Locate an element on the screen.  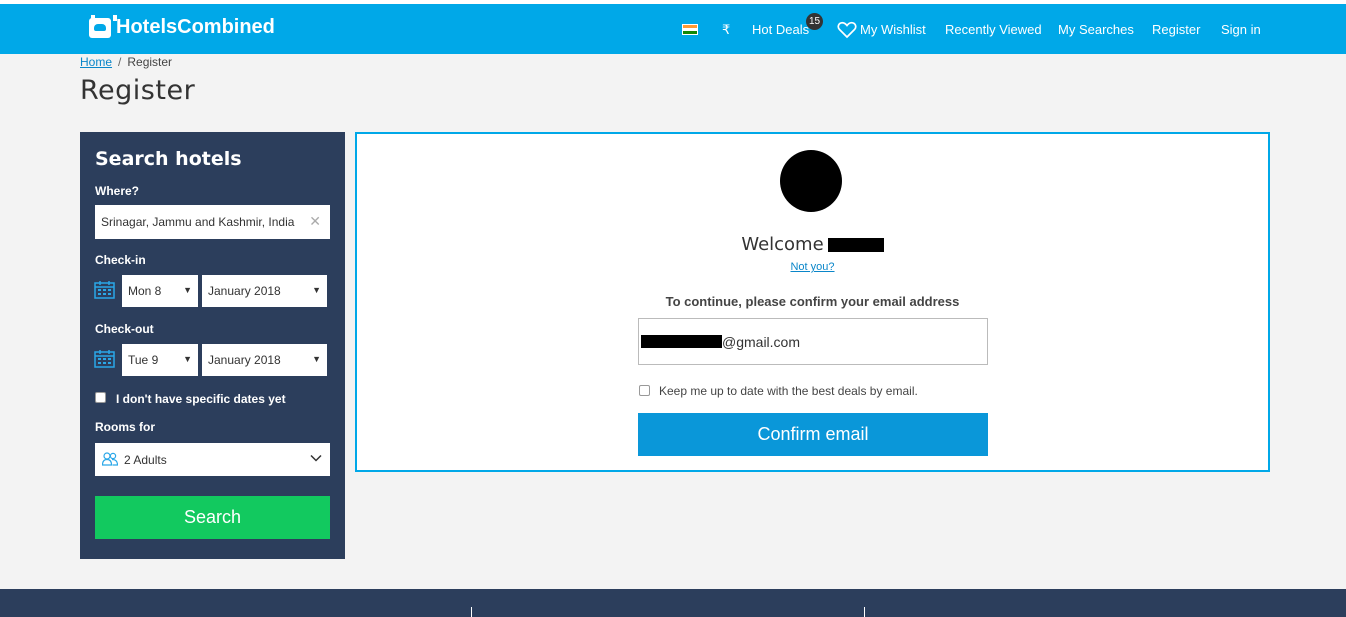
destination-input: Srinagar, Jammu and Kashmir, India ✕ is located at coordinates (212, 222).